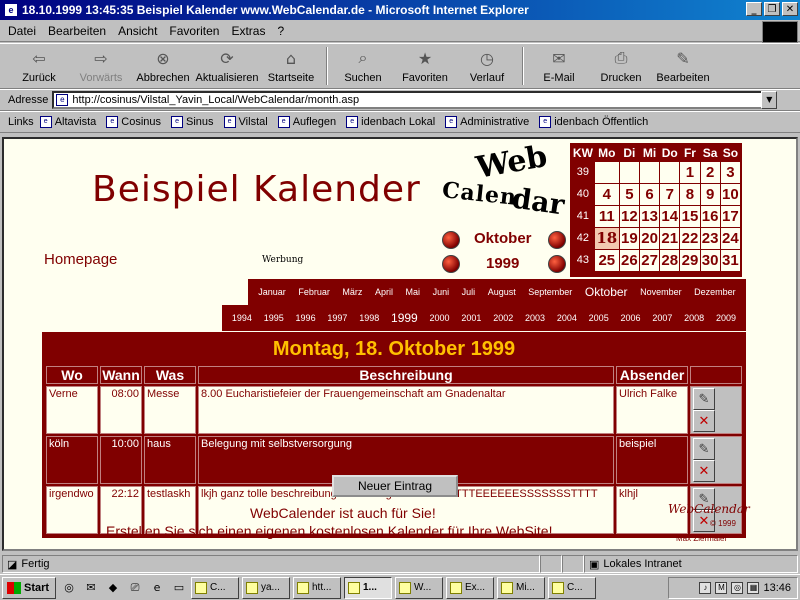  What do you see at coordinates (101, 66) in the screenshot?
I see `forward-button: ⇨ Vorwärts` at bounding box center [101, 66].